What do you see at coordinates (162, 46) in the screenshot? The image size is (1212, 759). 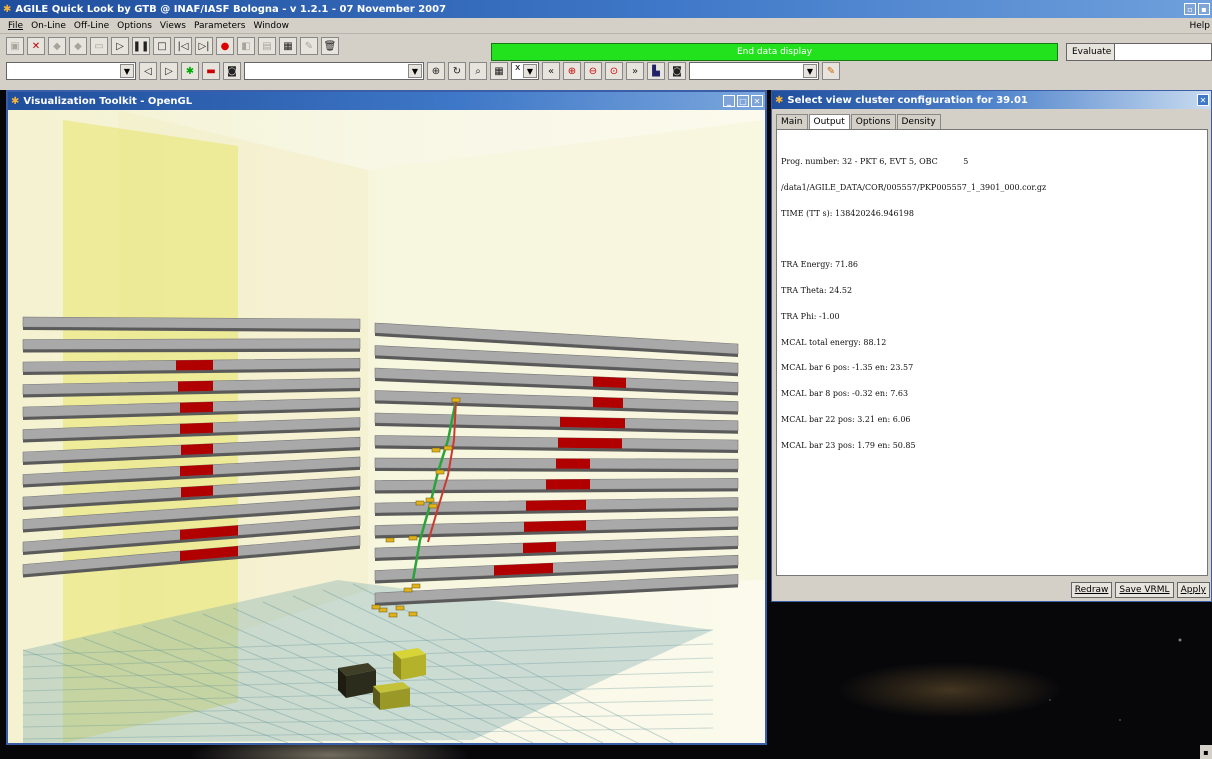 I see `stop-icon: □` at bounding box center [162, 46].